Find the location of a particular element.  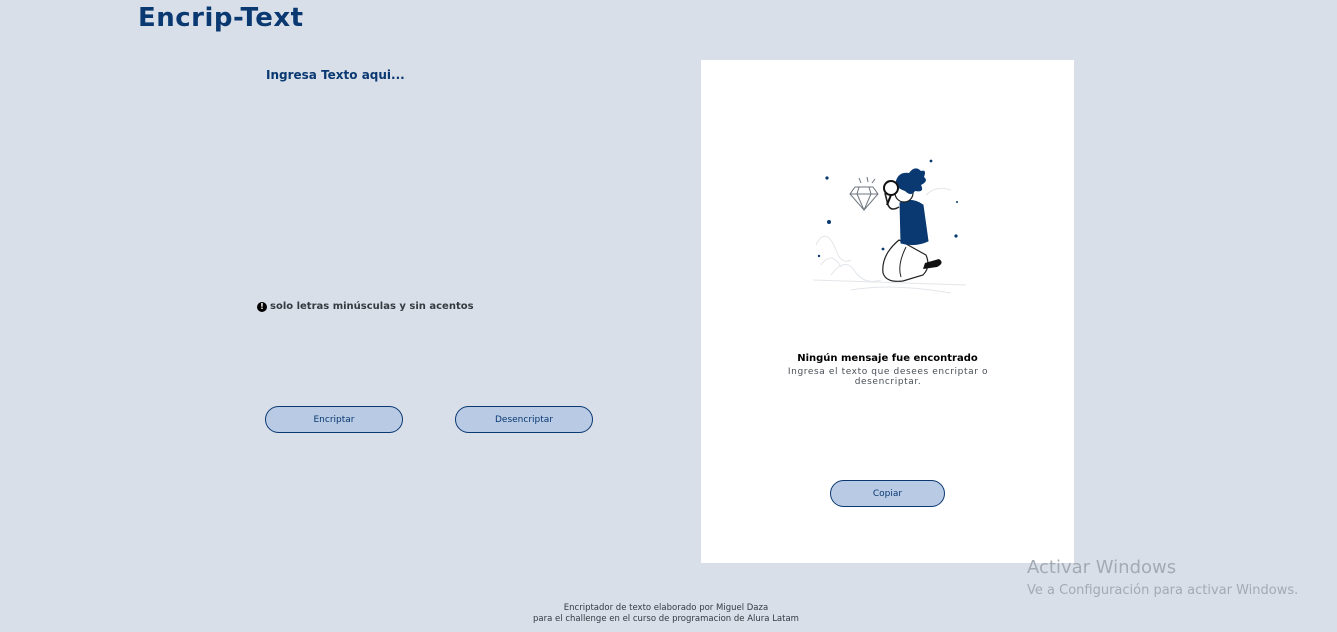

app-logo: Encrip-Text is located at coordinates (221, 18).